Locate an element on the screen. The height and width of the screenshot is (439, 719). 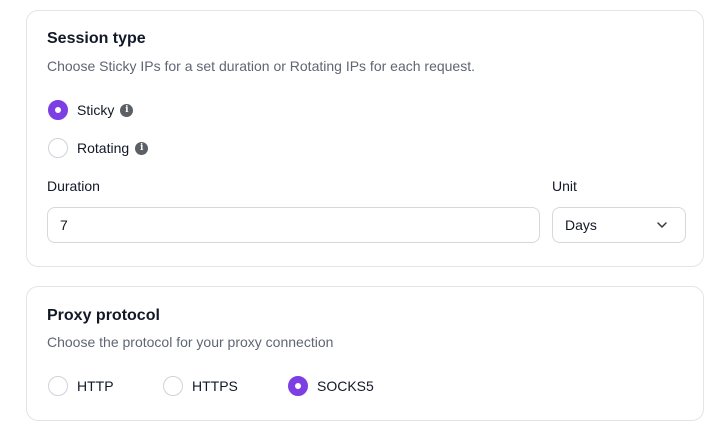
radio-option-socks5: SOCKS5 is located at coordinates (331, 386).